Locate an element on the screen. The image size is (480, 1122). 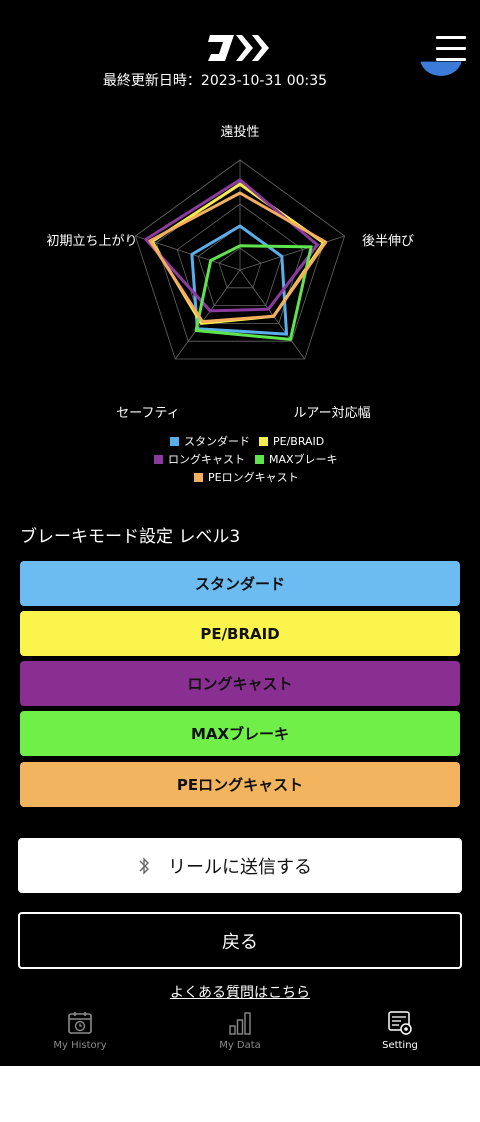
last-updated-value: 2023-10-31 00:35 is located at coordinates (264, 81).